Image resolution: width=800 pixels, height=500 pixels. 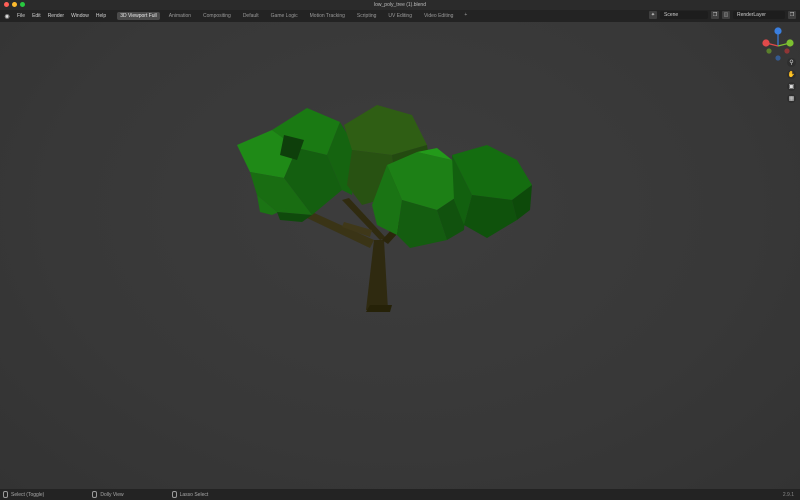 What do you see at coordinates (438, 16) in the screenshot?
I see `tab-video-editing: Video Editing` at bounding box center [438, 16].